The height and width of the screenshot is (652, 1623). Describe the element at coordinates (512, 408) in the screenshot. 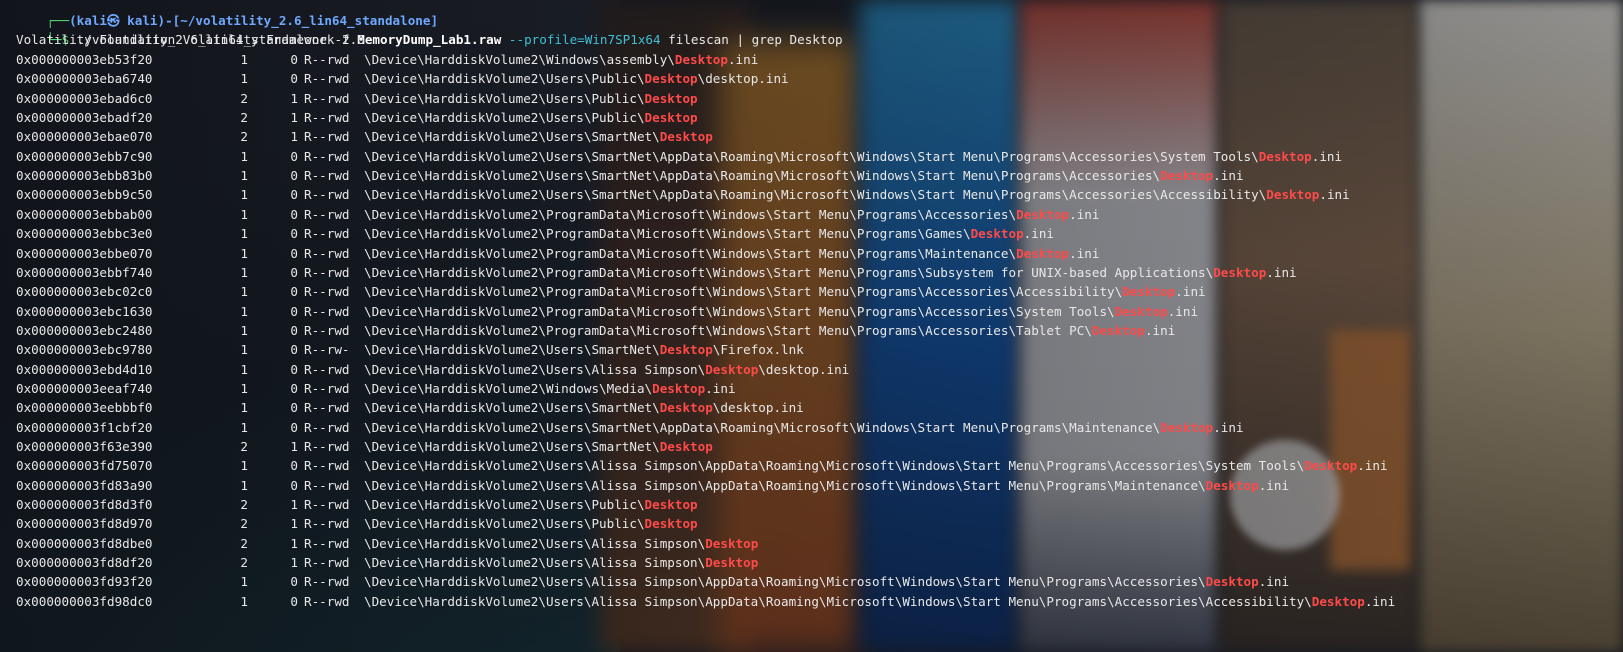

I see `path-prefix: \Device\HarddiskVolume2\Users\SmartNet\` at that location.